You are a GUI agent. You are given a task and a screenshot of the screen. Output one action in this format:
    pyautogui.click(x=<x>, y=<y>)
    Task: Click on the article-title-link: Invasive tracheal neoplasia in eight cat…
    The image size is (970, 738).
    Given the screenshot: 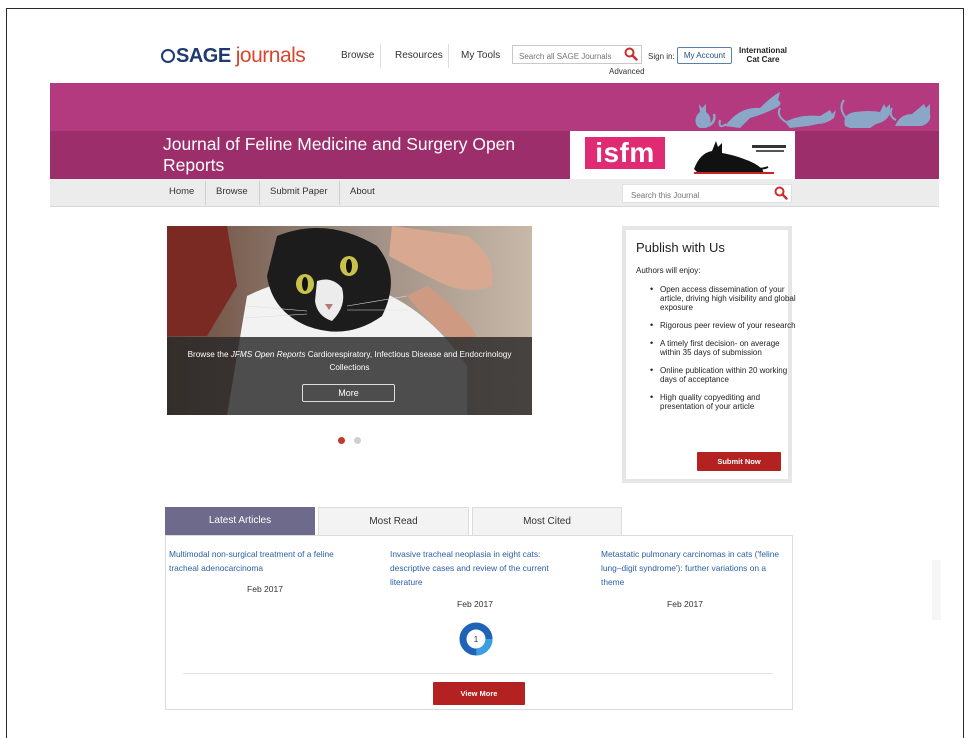 What is the action you would take?
    pyautogui.click(x=477, y=568)
    